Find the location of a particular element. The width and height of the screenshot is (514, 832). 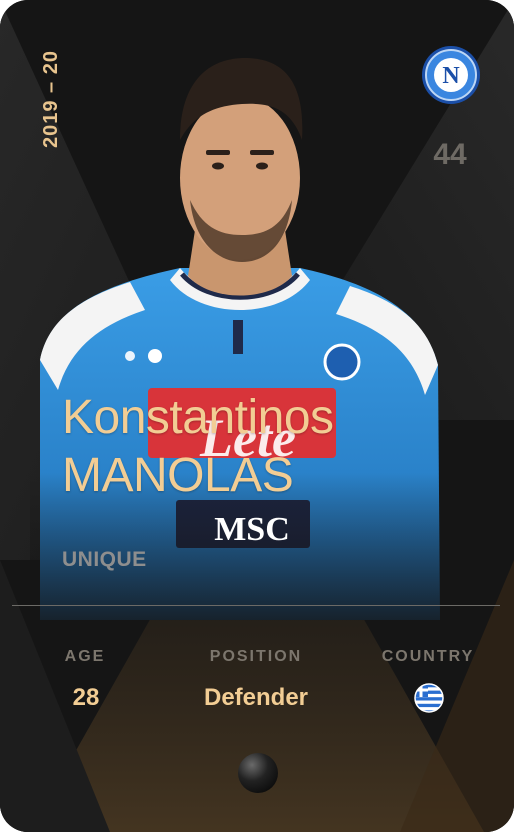

stat-value-position: Defender is located at coordinates (256, 697).